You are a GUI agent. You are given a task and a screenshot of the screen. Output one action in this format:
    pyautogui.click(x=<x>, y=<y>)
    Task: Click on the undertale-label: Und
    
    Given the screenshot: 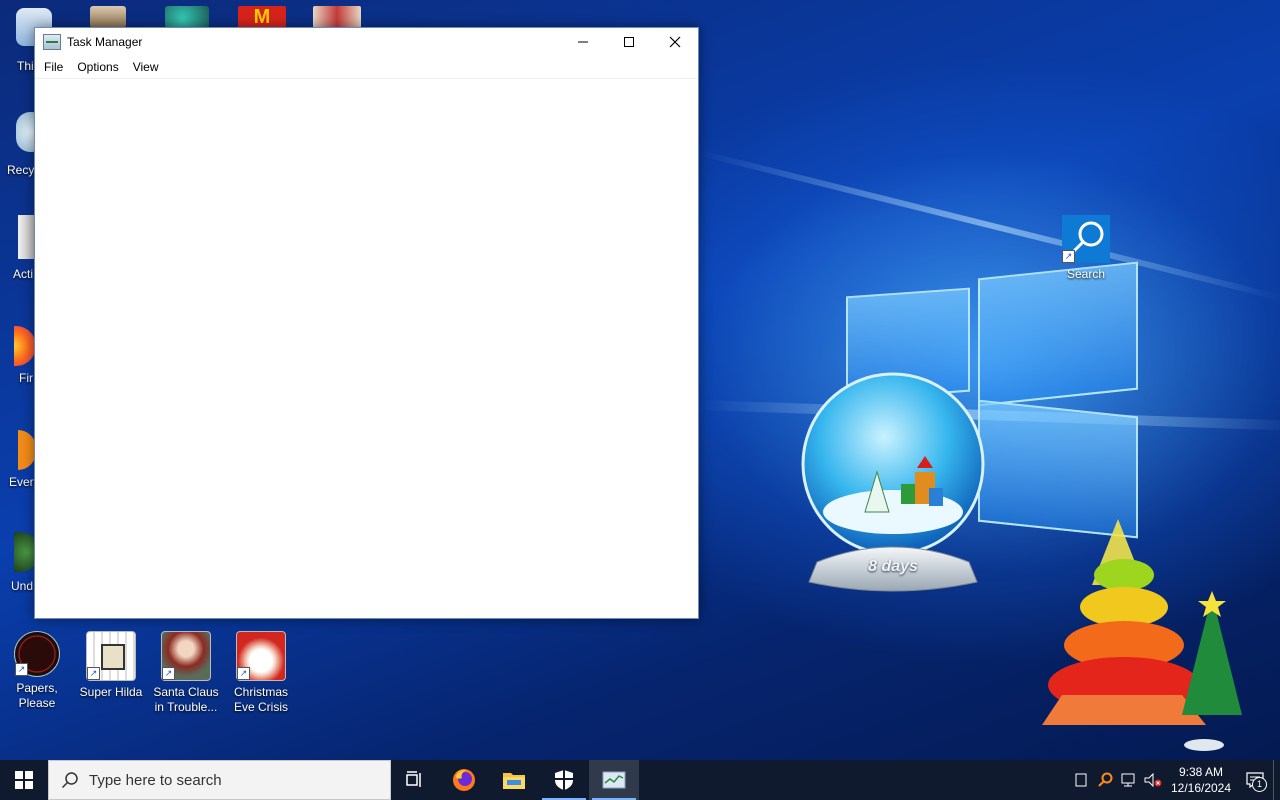 What is the action you would take?
    pyautogui.click(x=22, y=586)
    